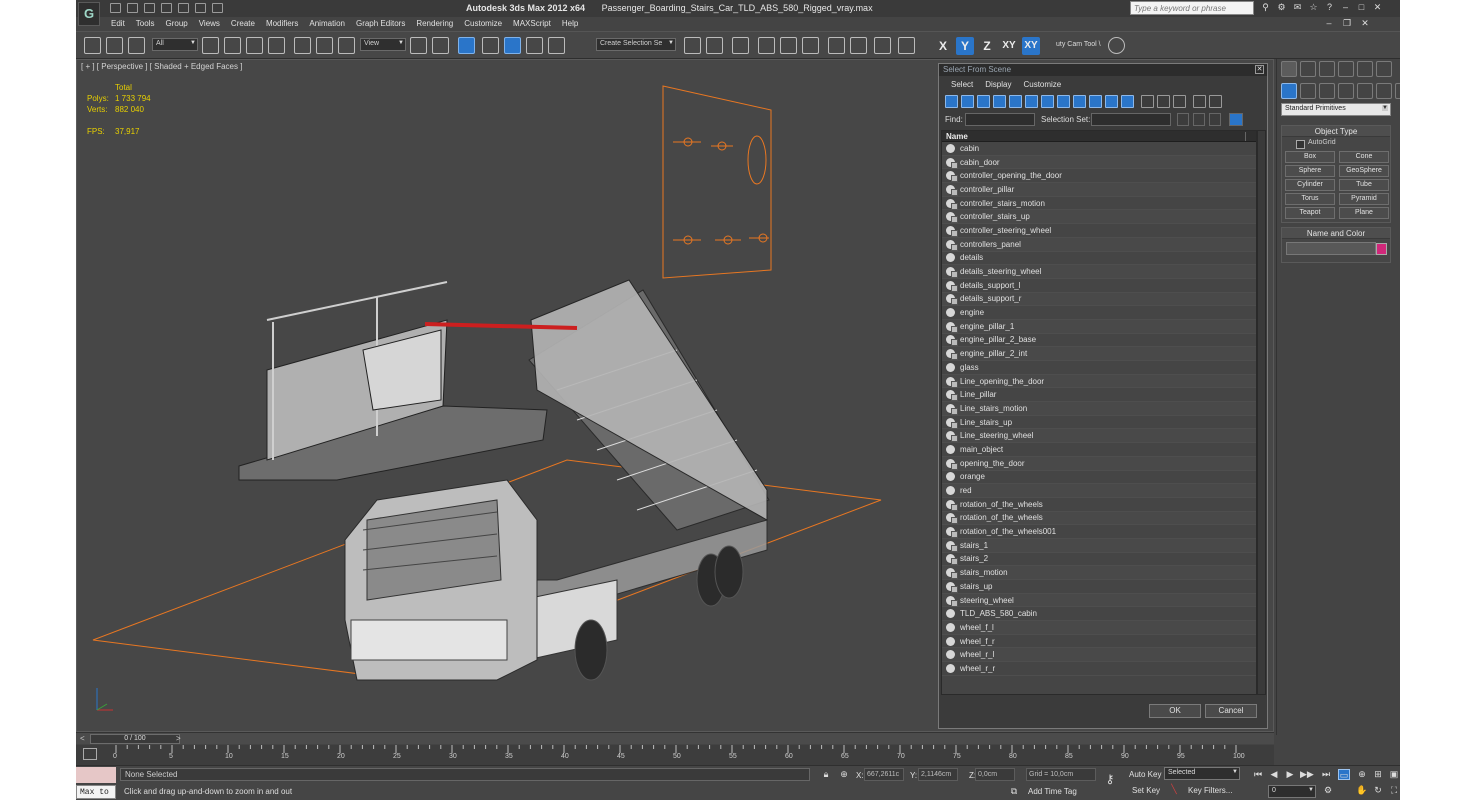 Image resolution: width=1480 pixels, height=800 pixels. I want to click on scene-object-row: stairs_2, so click(1099, 560).